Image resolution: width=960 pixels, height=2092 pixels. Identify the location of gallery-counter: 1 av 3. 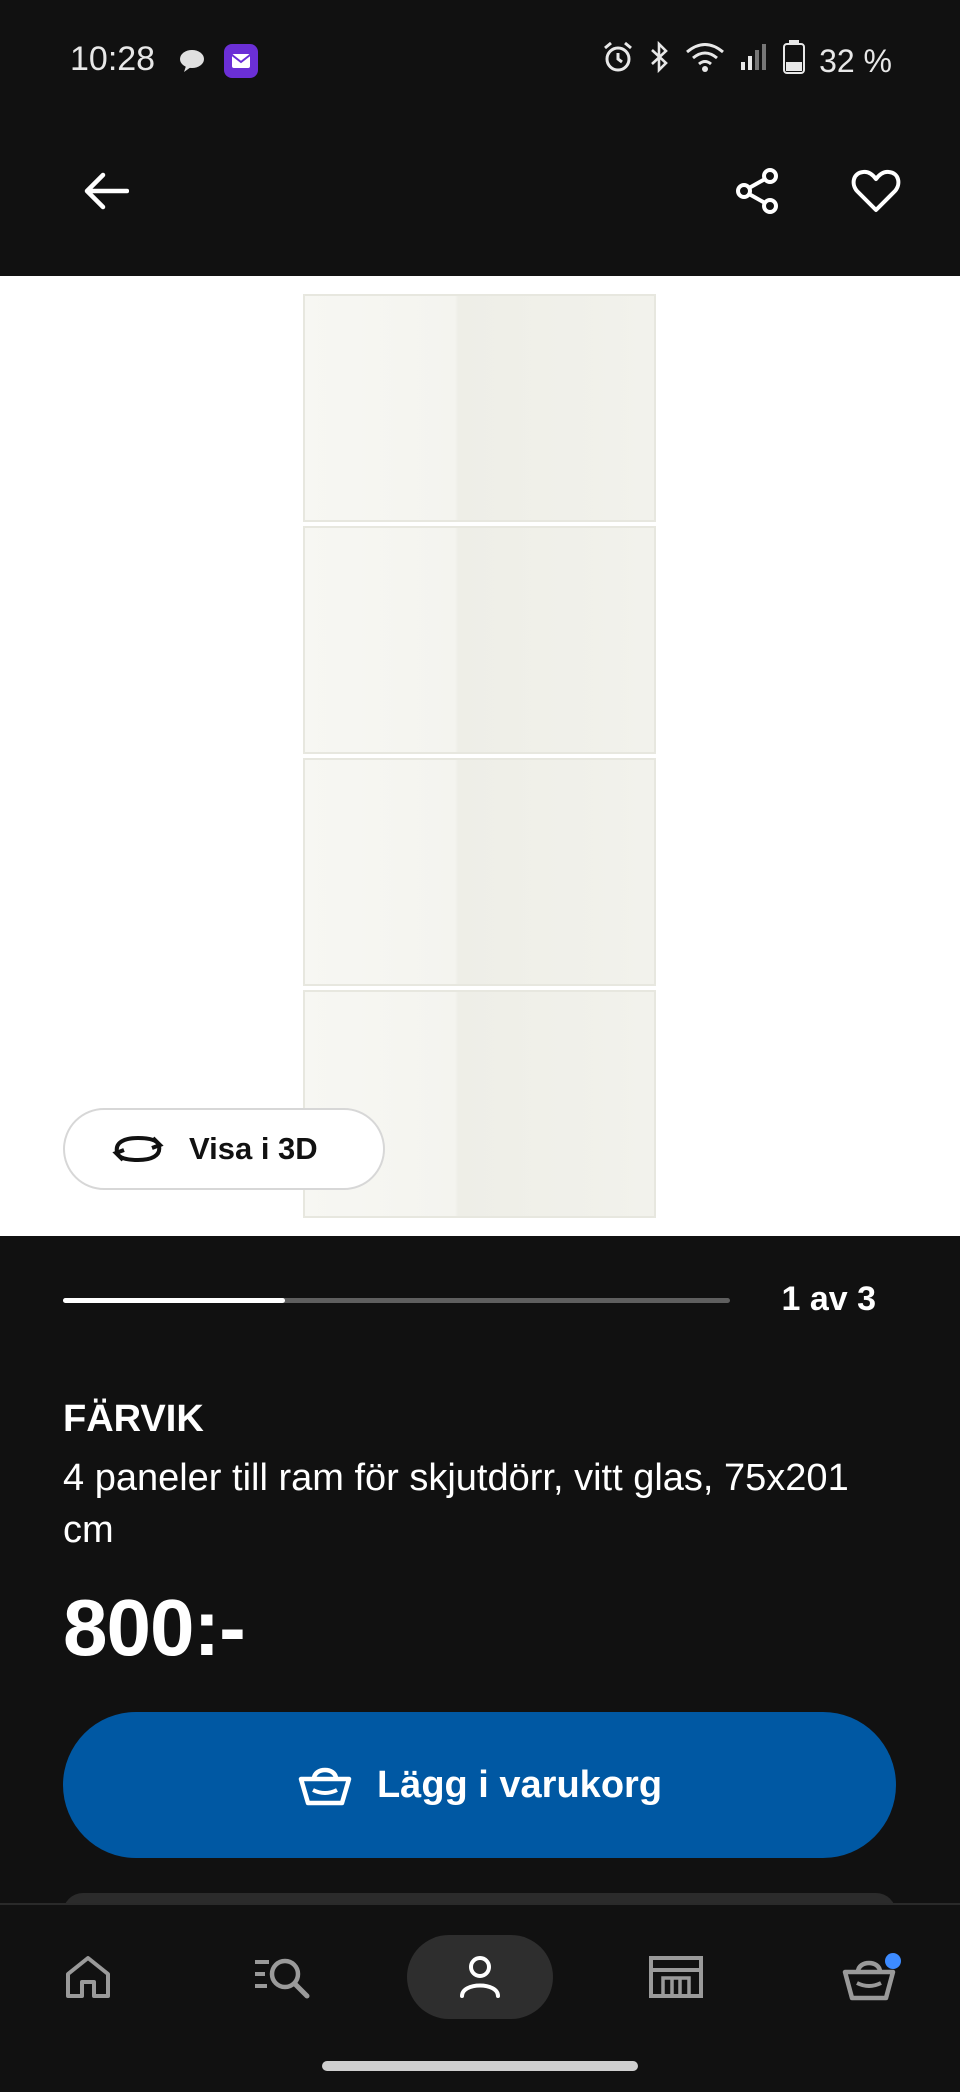
(828, 1299).